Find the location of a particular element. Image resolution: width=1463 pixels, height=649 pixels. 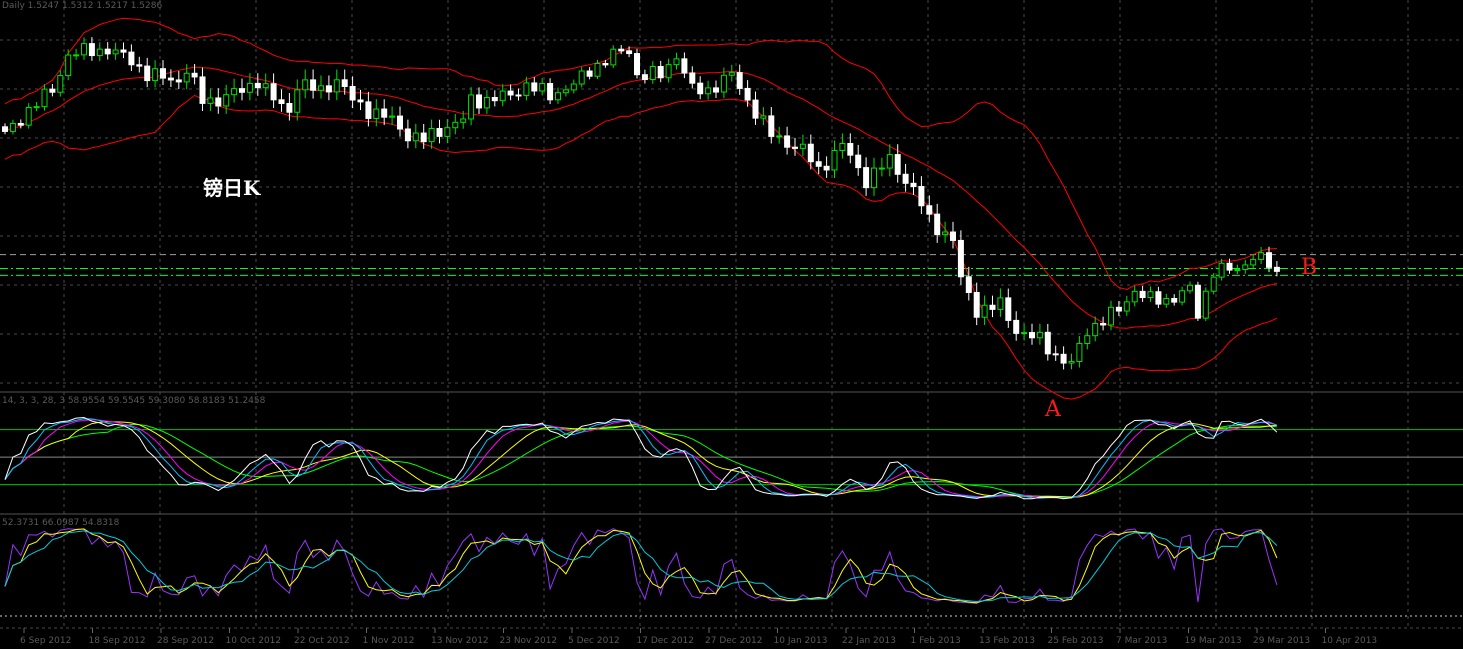

annotation-b: B is located at coordinates (1309, 267).